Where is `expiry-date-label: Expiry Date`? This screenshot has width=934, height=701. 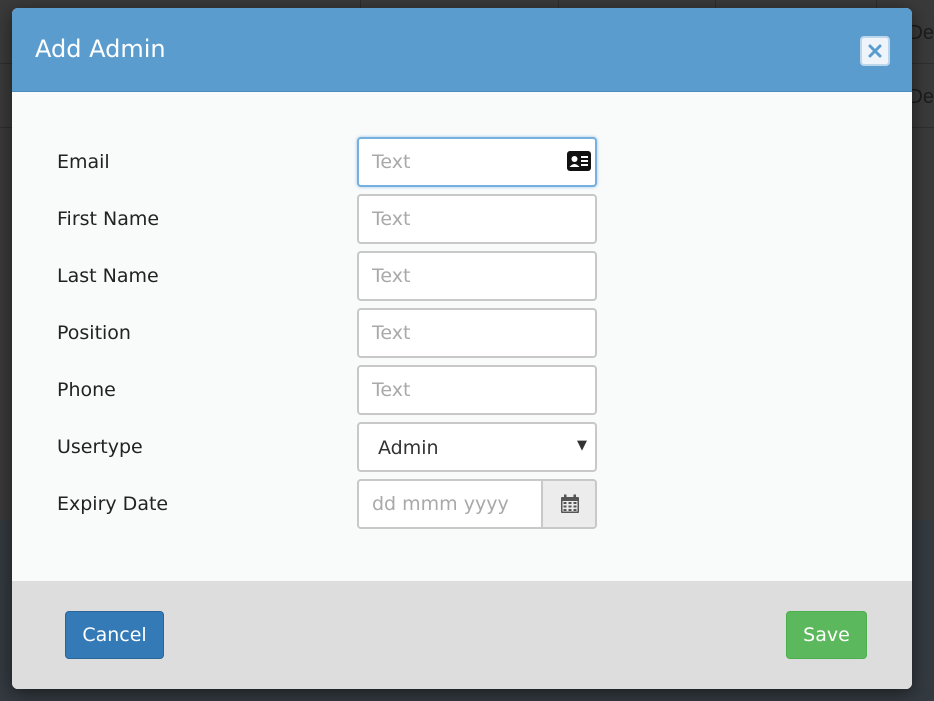
expiry-date-label: Expiry Date is located at coordinates (113, 504).